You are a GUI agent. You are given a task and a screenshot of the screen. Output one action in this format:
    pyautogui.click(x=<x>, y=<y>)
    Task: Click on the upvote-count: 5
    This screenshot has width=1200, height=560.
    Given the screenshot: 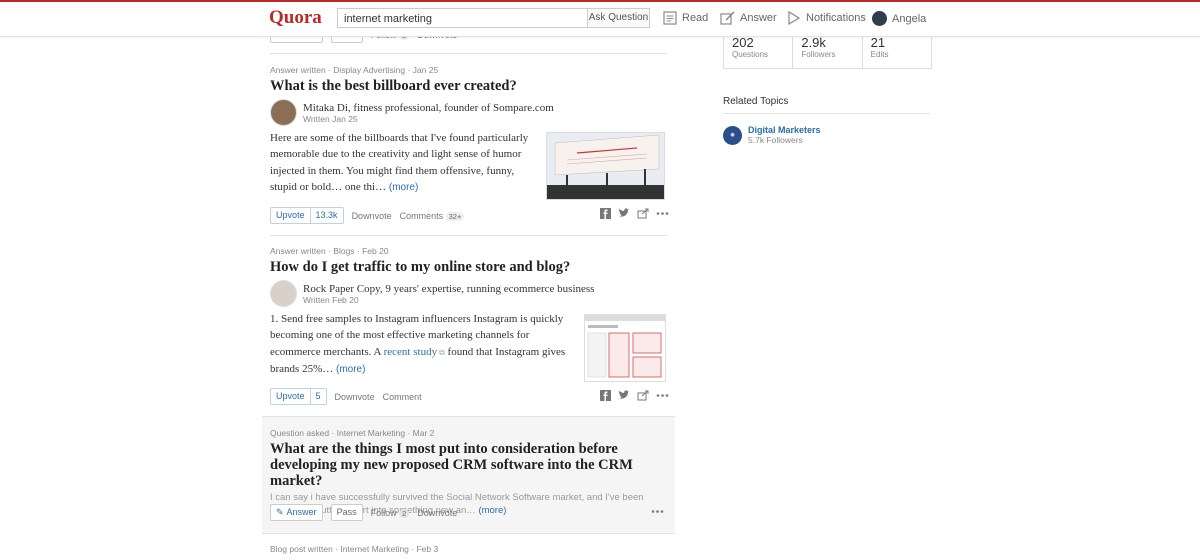 What is the action you would take?
    pyautogui.click(x=317, y=396)
    